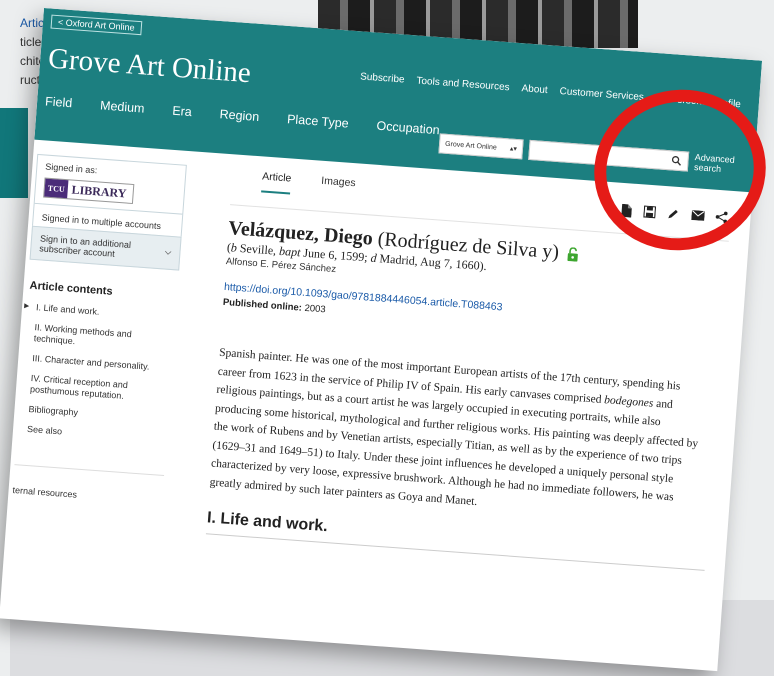 Image resolution: width=774 pixels, height=676 pixels. I want to click on library-logo: TCU LIBRARY, so click(89, 191).